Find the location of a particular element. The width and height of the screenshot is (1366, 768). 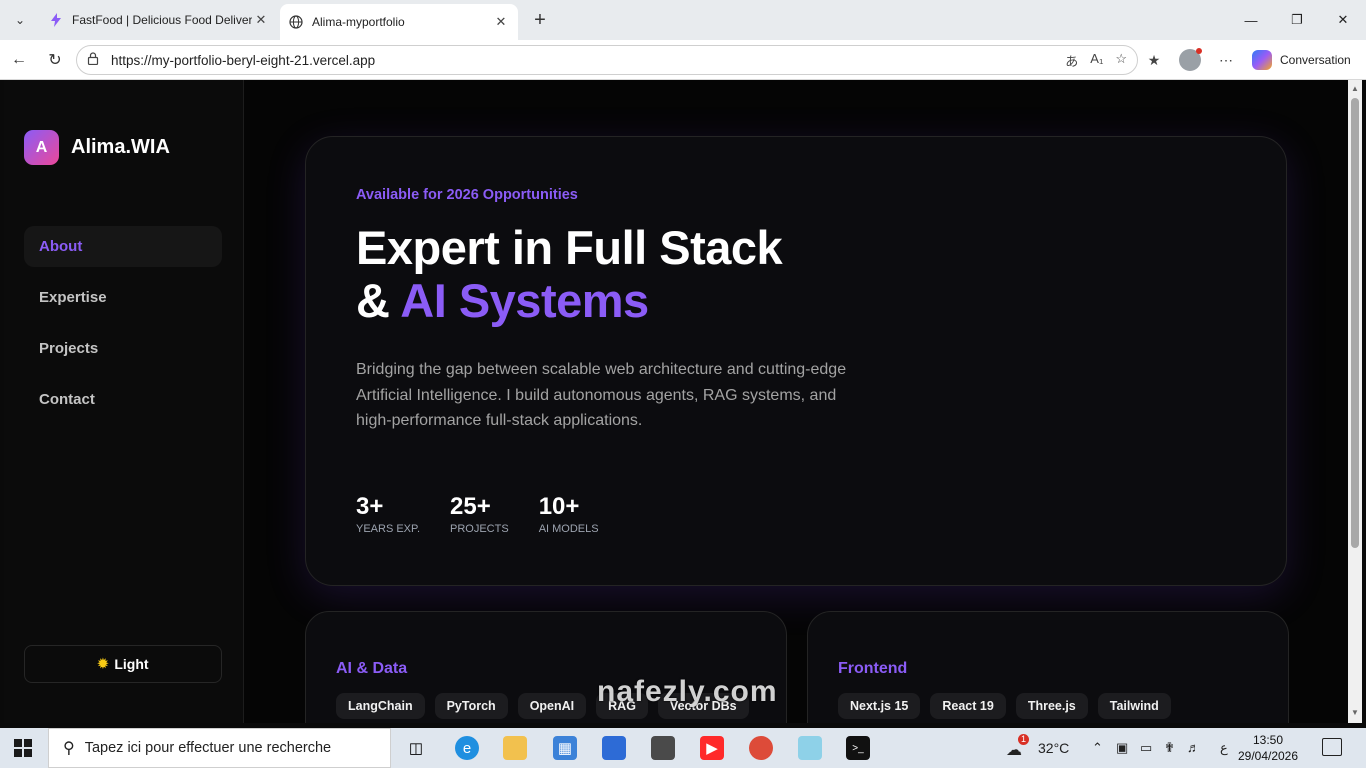

stat-label: PROJECTS is located at coordinates (479, 529).